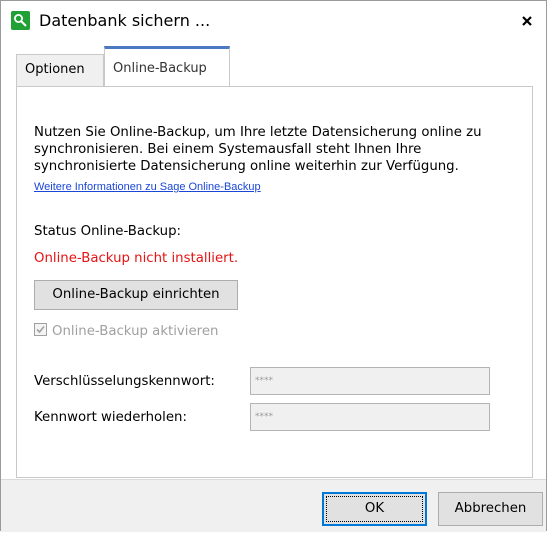  What do you see at coordinates (273, 505) in the screenshot?
I see `button-bar: OK Abbrechen` at bounding box center [273, 505].